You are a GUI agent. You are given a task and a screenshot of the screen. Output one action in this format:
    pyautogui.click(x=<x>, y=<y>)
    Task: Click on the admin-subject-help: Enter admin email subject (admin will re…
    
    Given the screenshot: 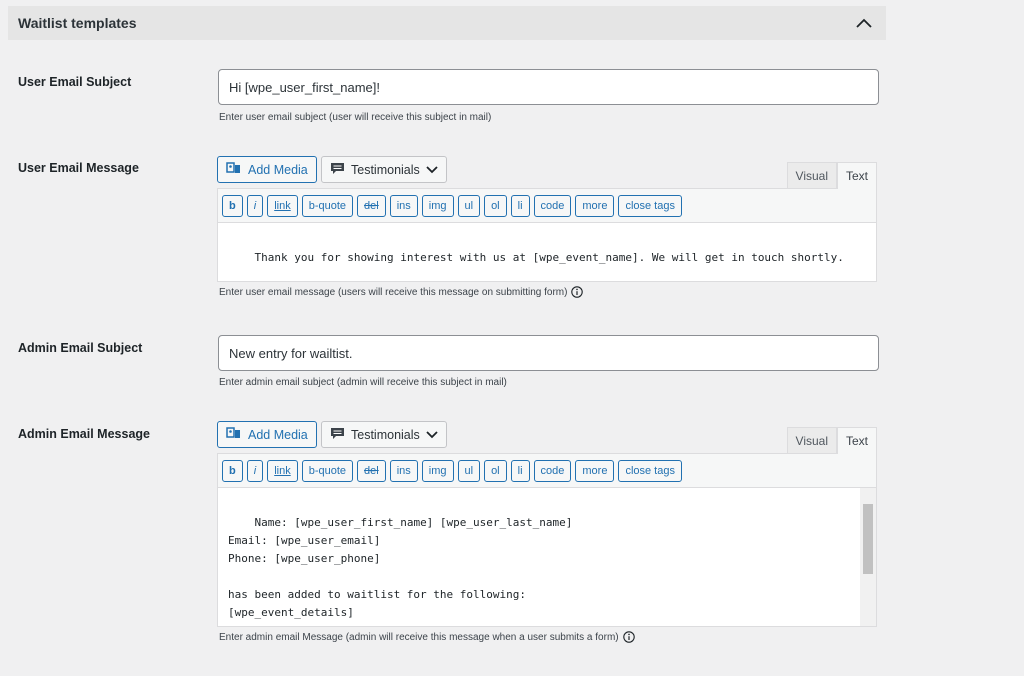 What is the action you would take?
    pyautogui.click(x=363, y=382)
    